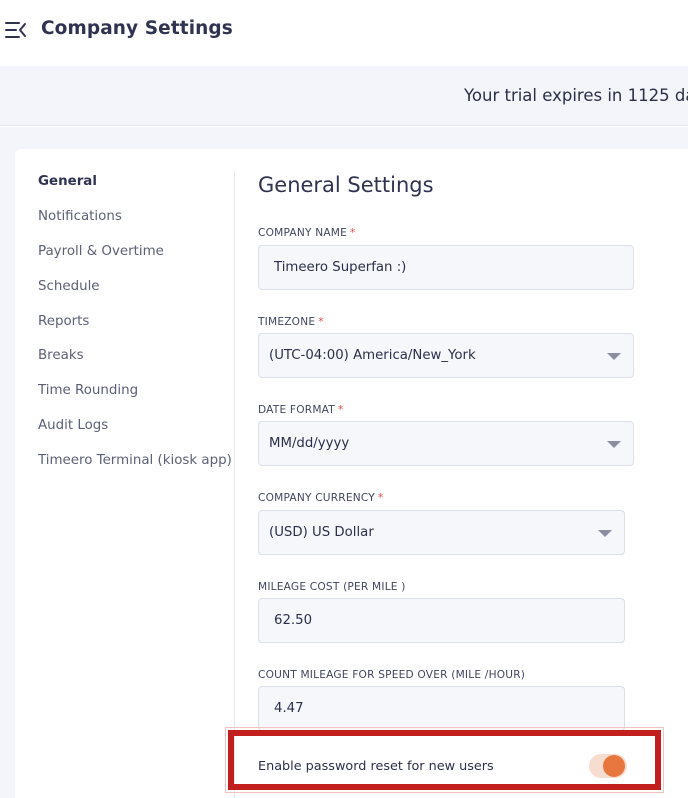  What do you see at coordinates (289, 708) in the screenshot?
I see `mileage-speed-value: 4.47` at bounding box center [289, 708].